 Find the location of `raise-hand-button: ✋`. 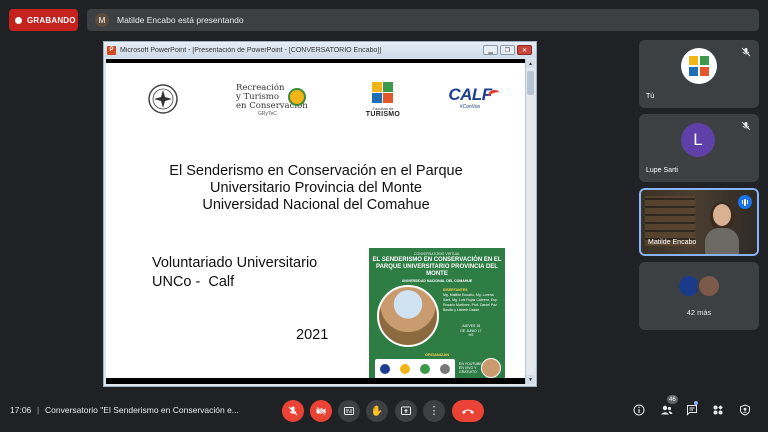

raise-hand-button: ✋ is located at coordinates (377, 411).